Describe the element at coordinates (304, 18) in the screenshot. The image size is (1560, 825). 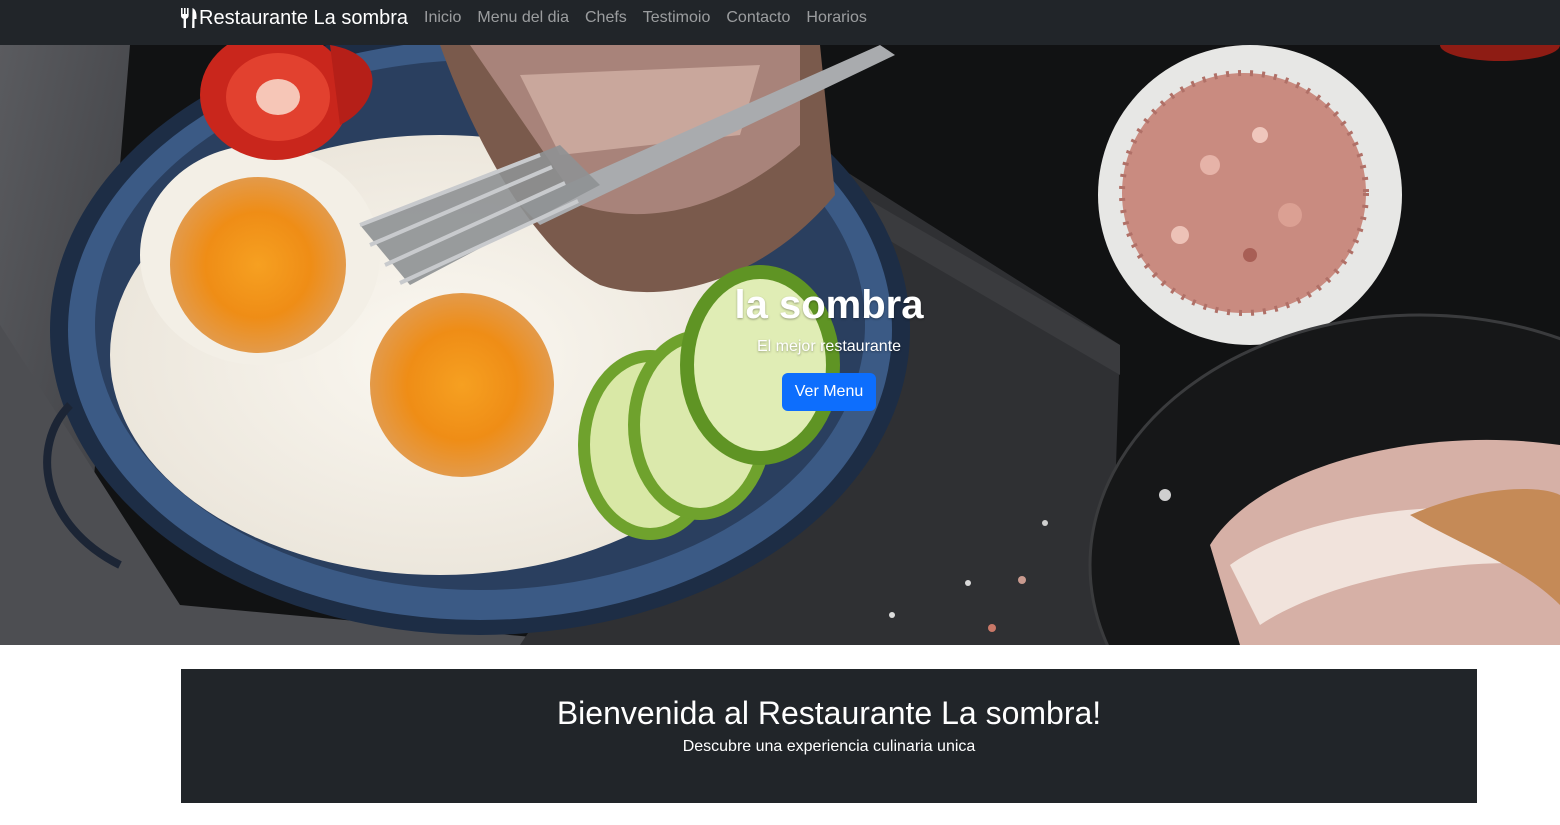
I see `brand-name: Restaurante La sombra` at that location.